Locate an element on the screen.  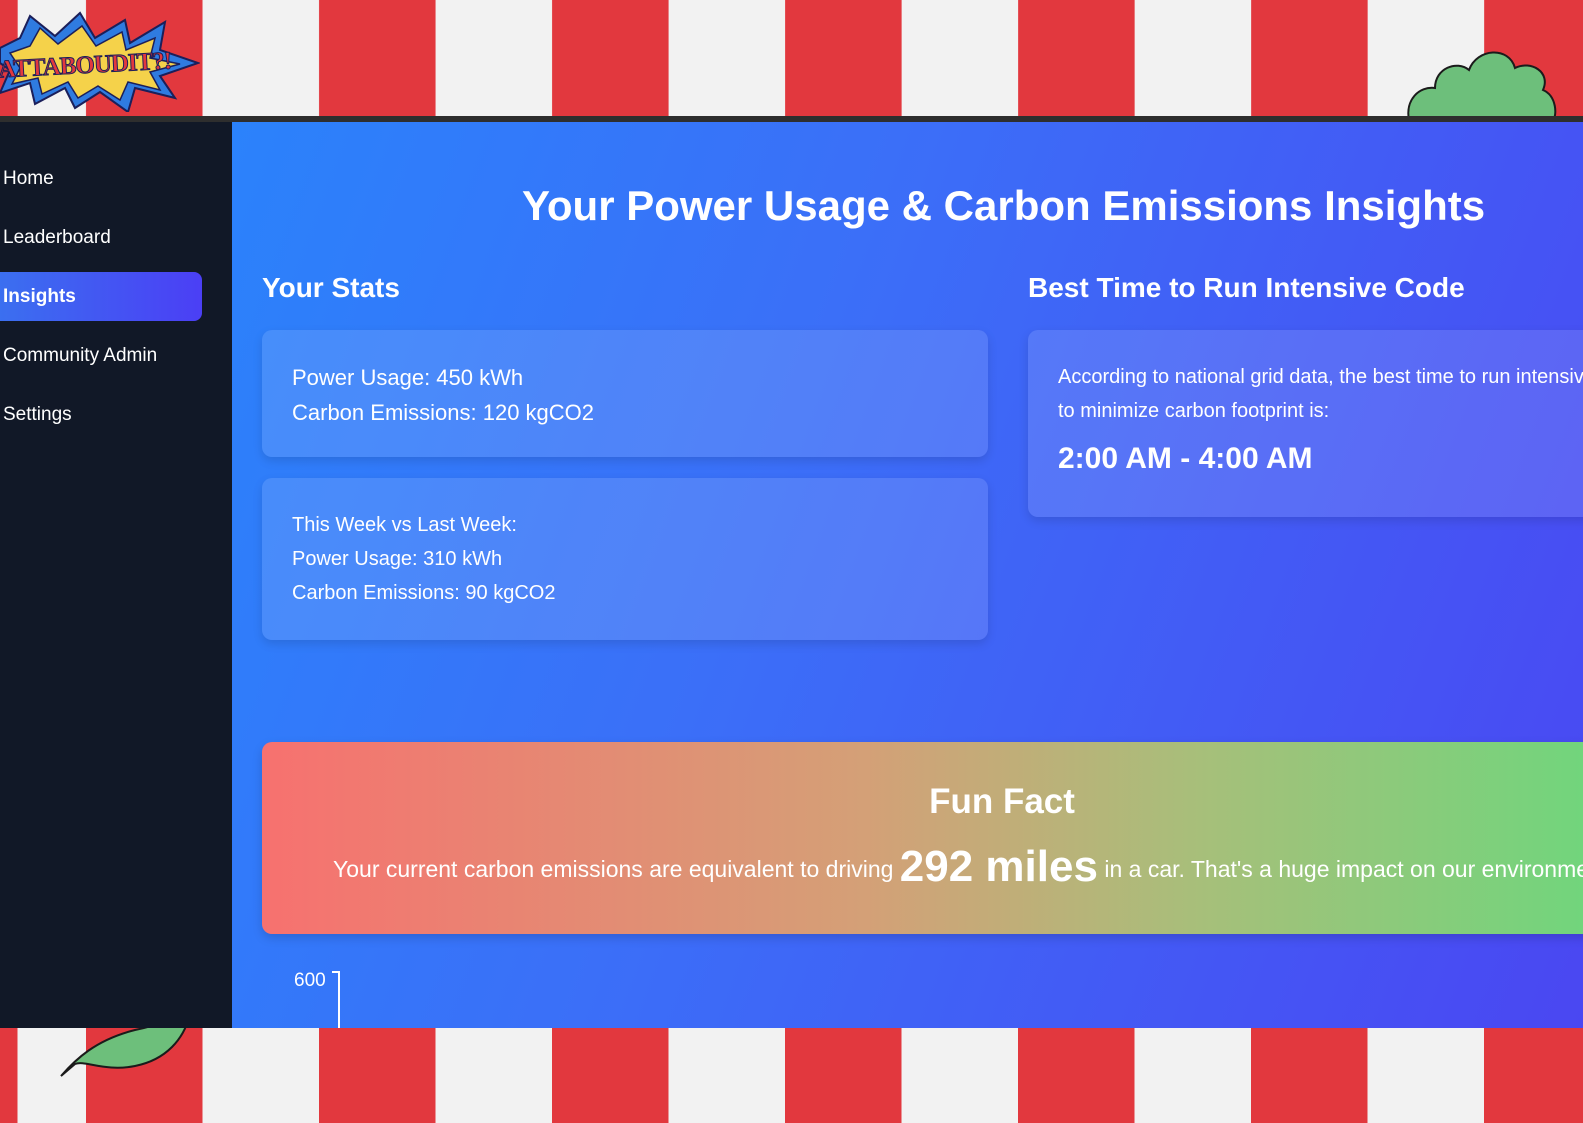
best-time-desc-line2: to minimize carbon footprint is: is located at coordinates (1194, 411).